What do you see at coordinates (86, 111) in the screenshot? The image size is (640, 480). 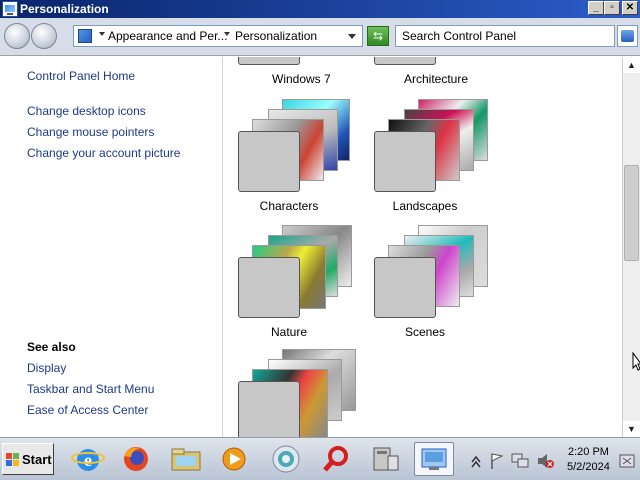 I see `change-desktop-icons-link: Change desktop icons` at bounding box center [86, 111].